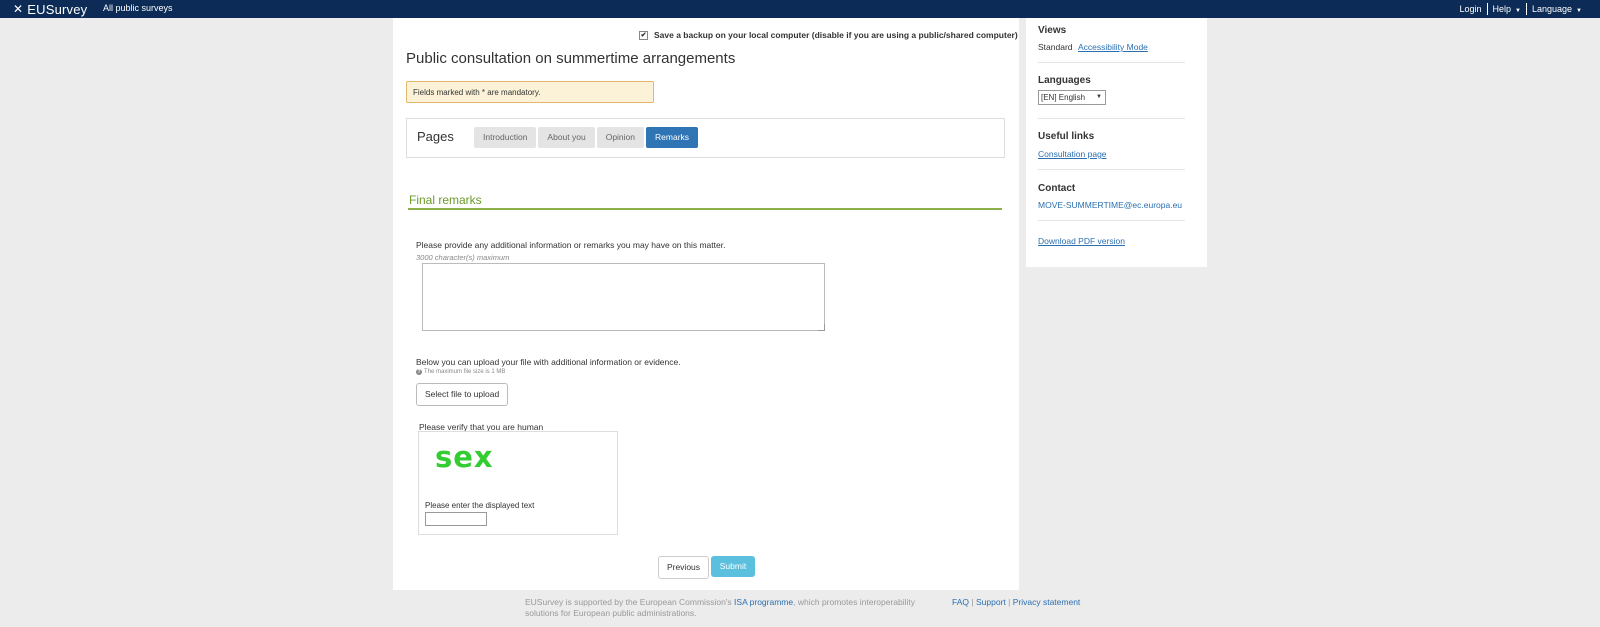 This screenshot has height=627, width=1600. Describe the element at coordinates (1110, 205) in the screenshot. I see `contact-email-link: MOVE-SUMMERTIME@ec.europa.eu` at that location.